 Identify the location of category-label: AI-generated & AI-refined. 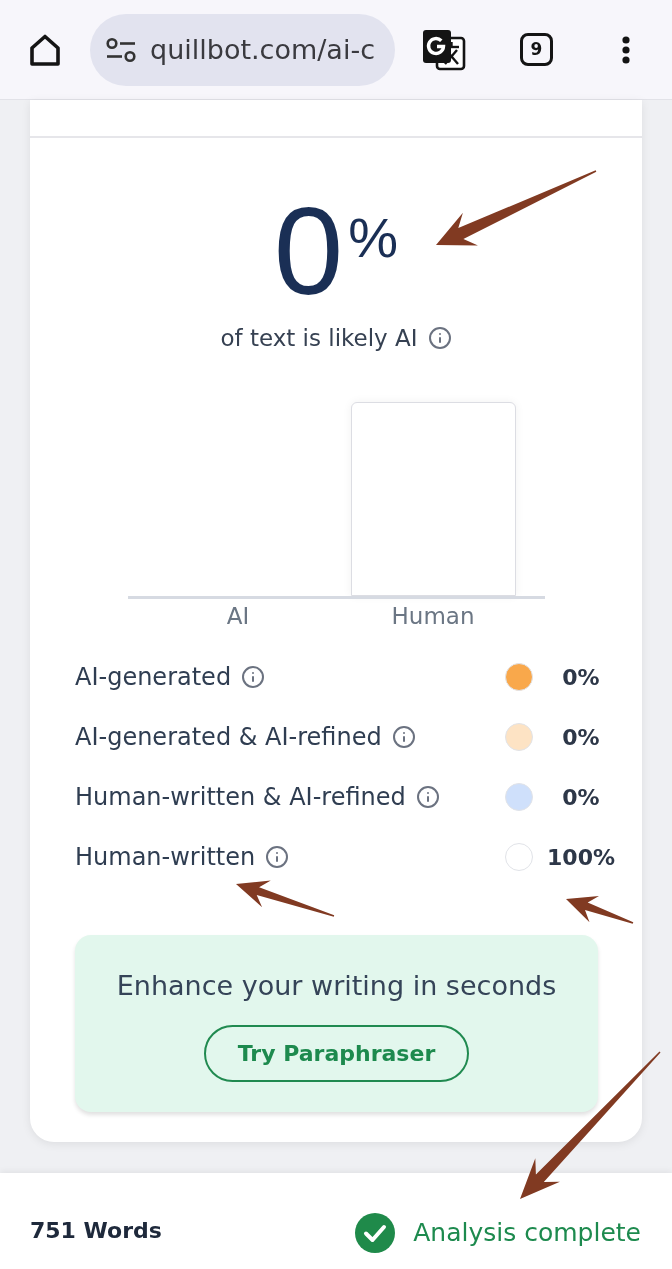
(228, 737).